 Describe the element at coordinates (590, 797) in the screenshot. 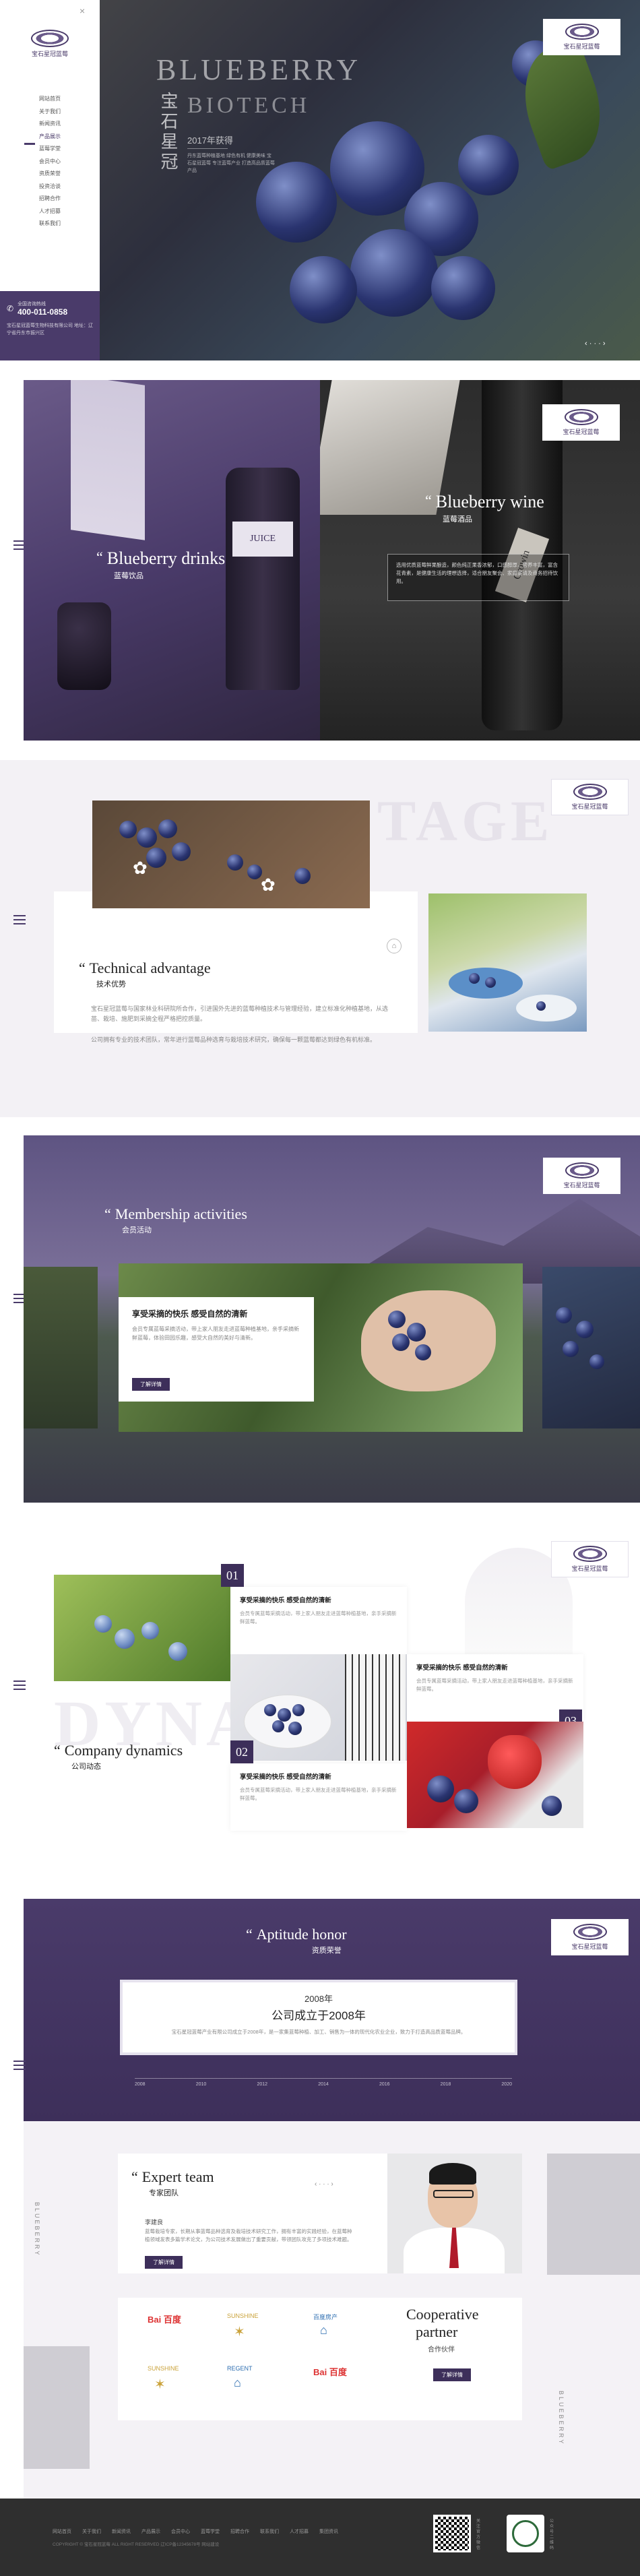

I see `tech-logo-box: 宝石星冠蓝莓` at that location.